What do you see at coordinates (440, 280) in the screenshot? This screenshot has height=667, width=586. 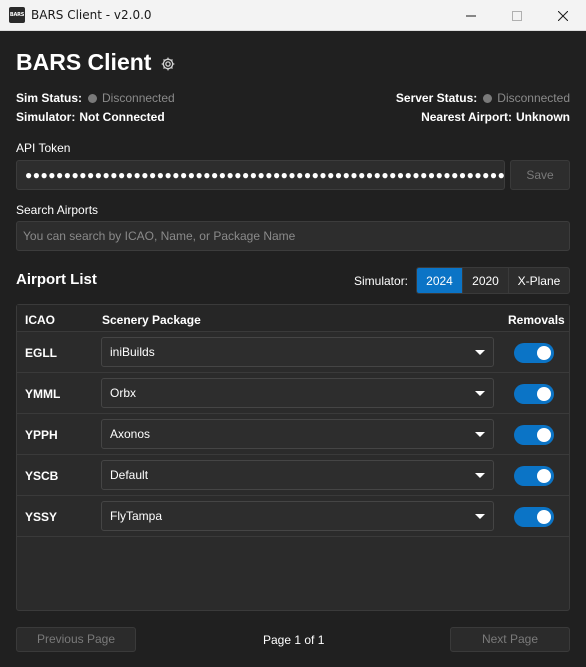 I see `simulator-option-2024: 2024` at bounding box center [440, 280].